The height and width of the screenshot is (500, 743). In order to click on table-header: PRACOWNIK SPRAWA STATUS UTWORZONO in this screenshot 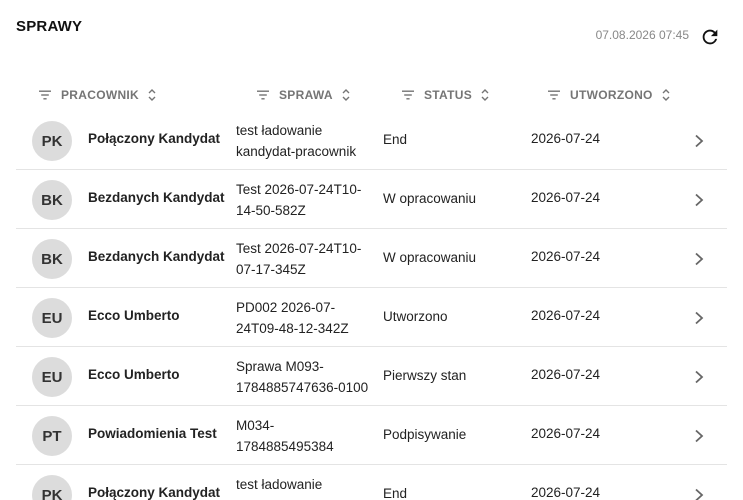, I will do `click(371, 95)`.